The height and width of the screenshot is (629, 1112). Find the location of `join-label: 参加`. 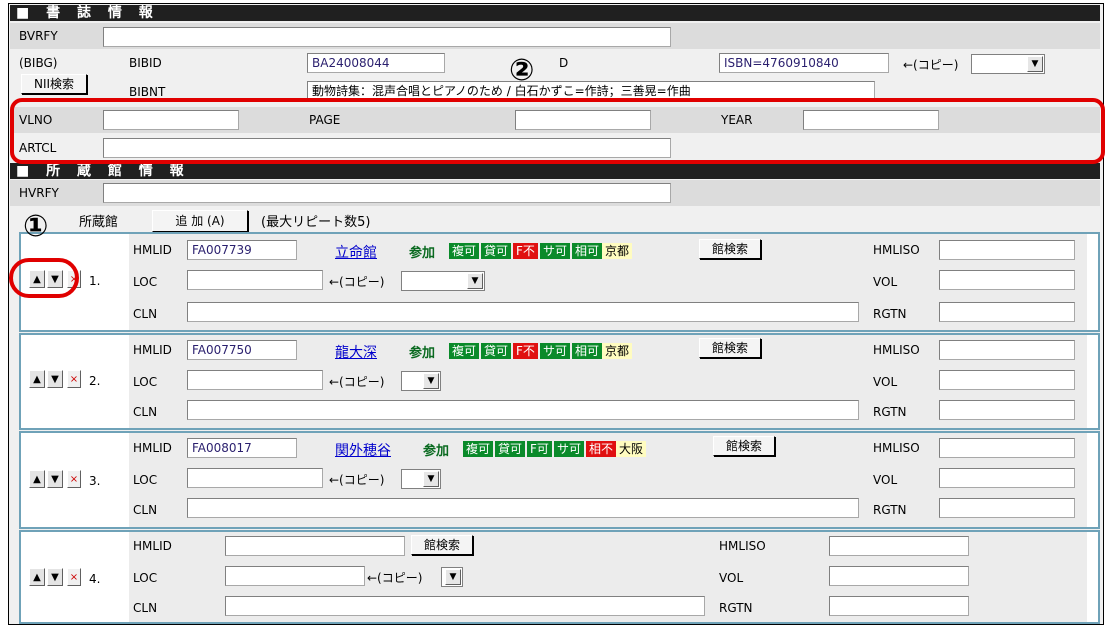

join-label: 参加 is located at coordinates (436, 451).